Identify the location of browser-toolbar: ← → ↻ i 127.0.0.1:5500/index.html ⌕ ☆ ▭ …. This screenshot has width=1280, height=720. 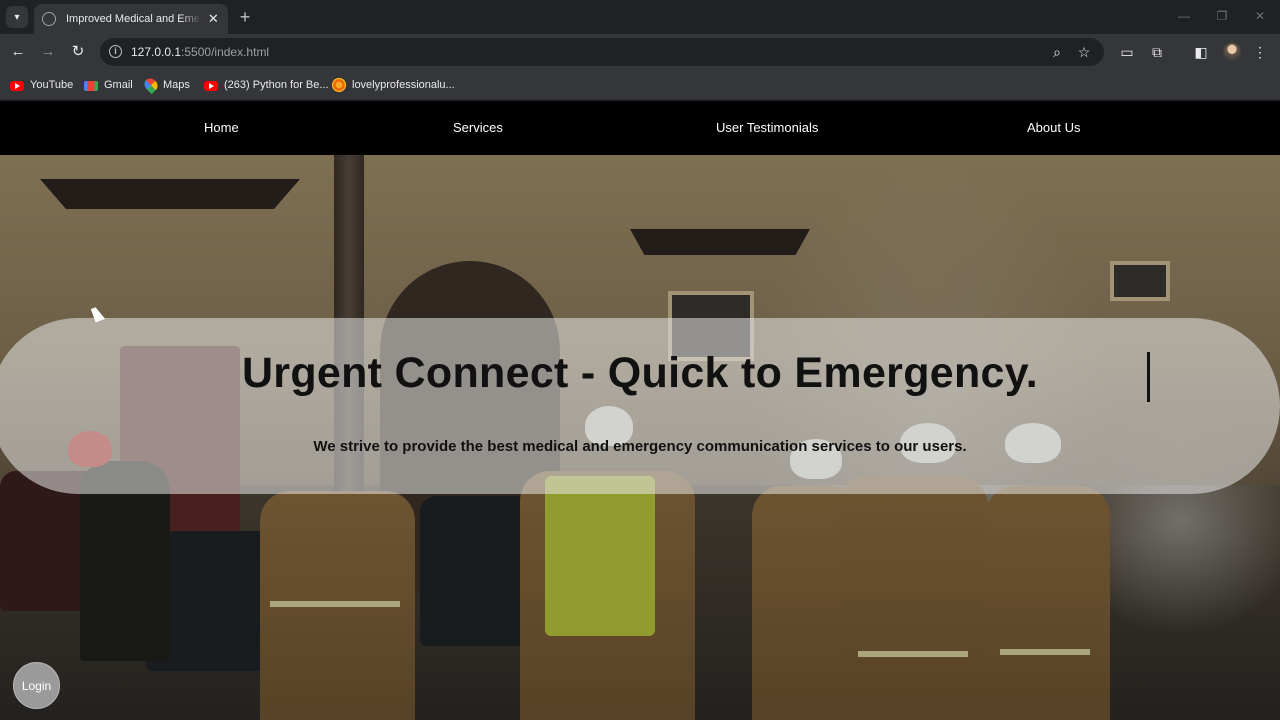
(640, 52).